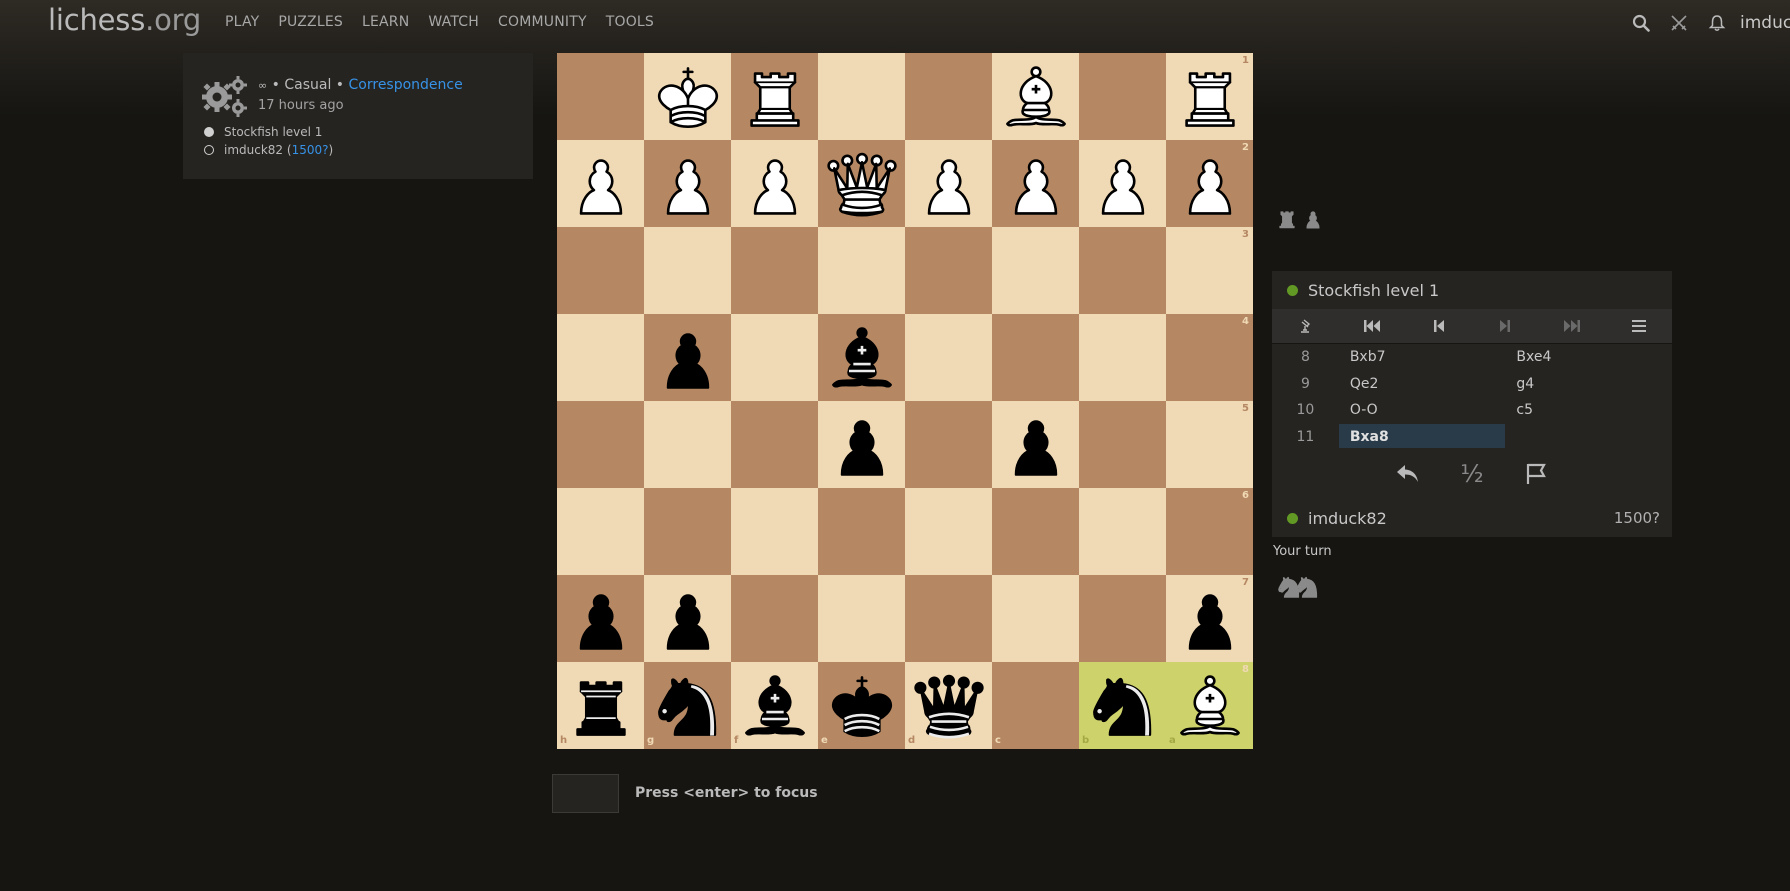 The image size is (1790, 891). I want to click on square-d7, so click(948, 618).